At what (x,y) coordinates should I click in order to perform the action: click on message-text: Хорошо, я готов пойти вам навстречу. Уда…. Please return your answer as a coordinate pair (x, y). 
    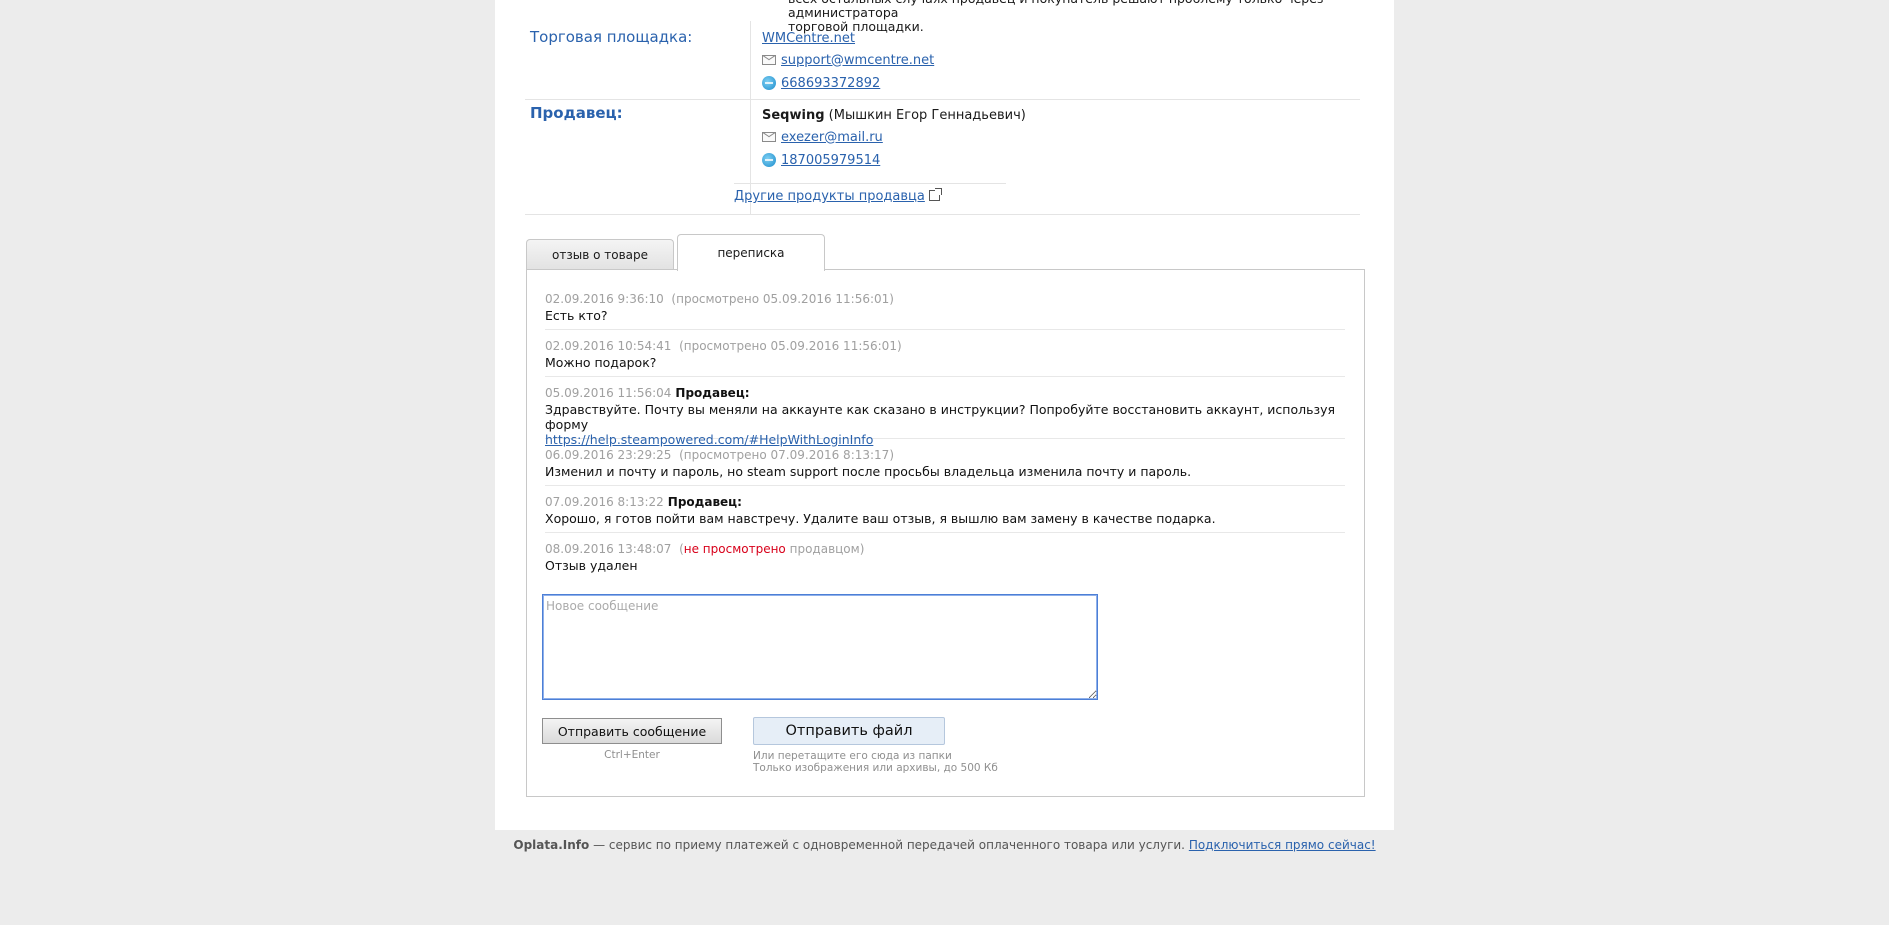
    Looking at the image, I should click on (880, 518).